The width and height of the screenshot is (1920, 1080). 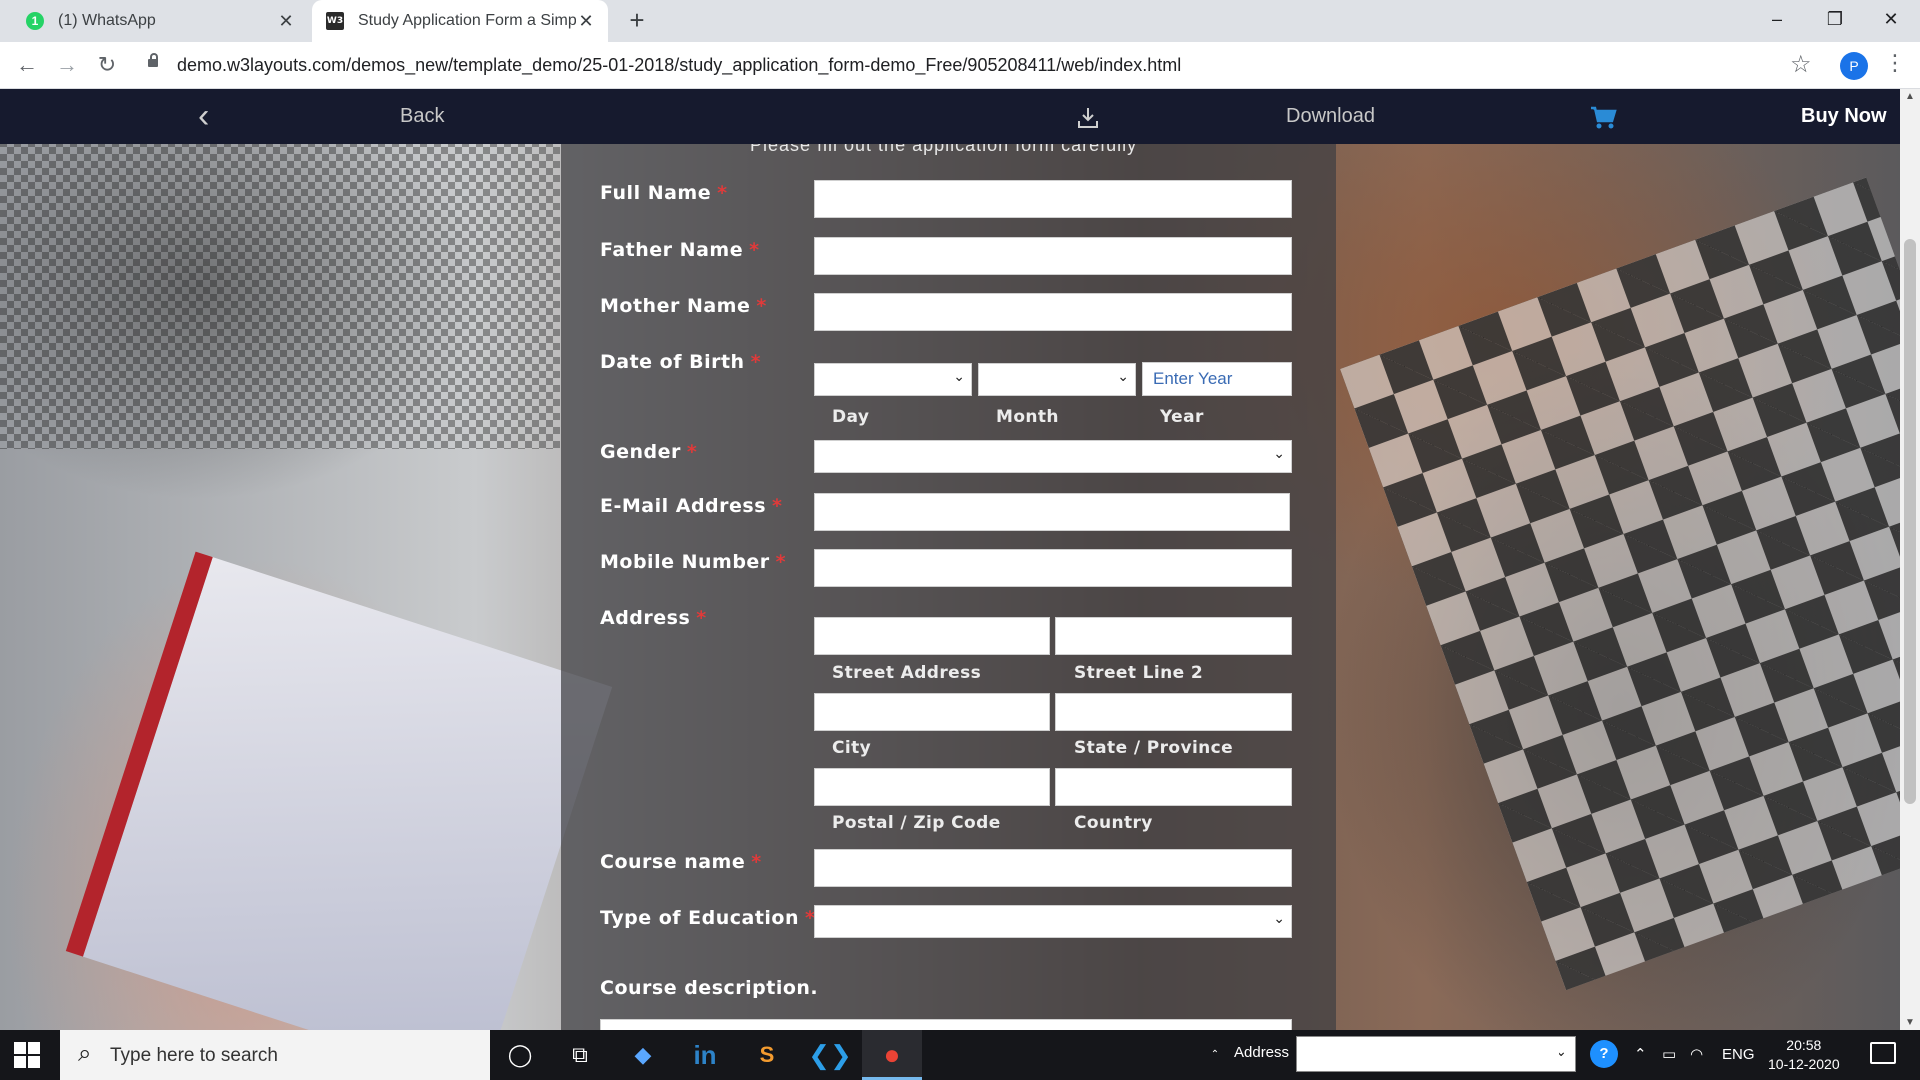 I want to click on mobile-label: Mobile Number *, so click(x=693, y=562).